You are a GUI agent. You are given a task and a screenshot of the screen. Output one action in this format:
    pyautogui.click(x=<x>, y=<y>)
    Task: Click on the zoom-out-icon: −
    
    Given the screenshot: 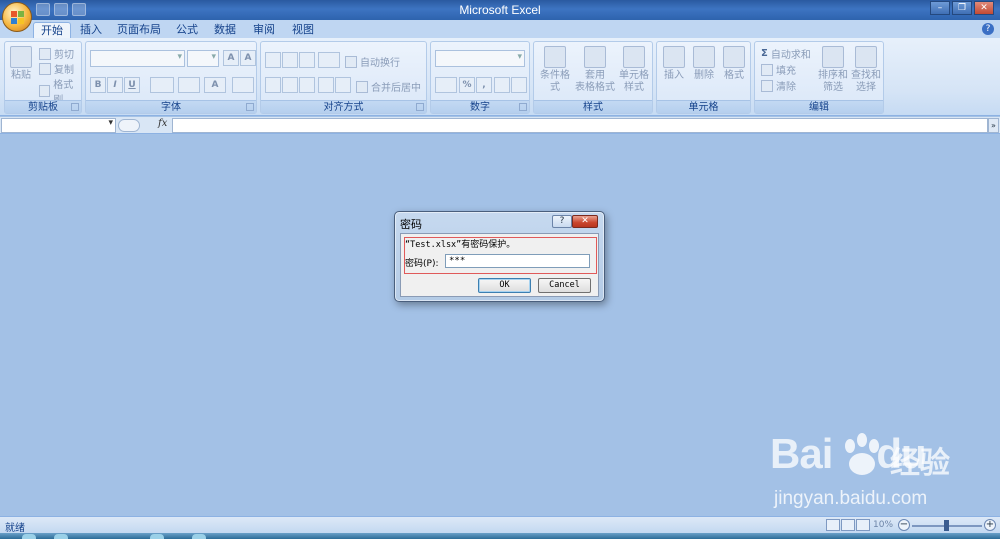 What is the action you would take?
    pyautogui.click(x=904, y=525)
    